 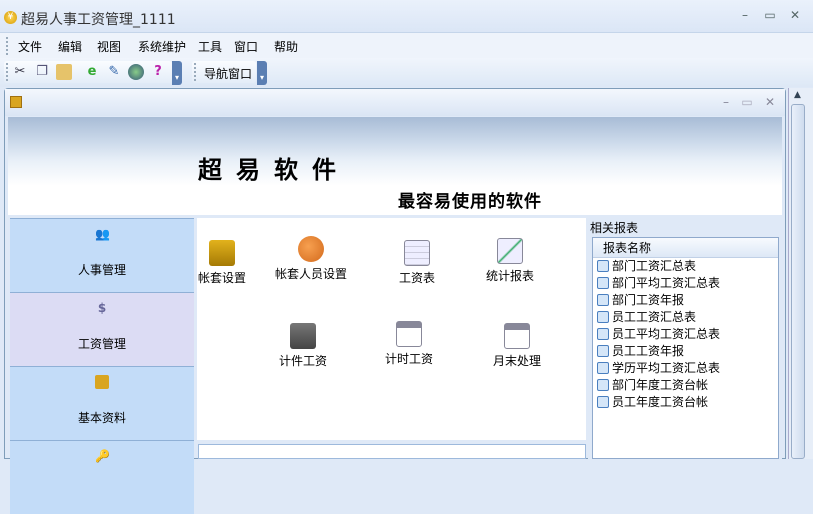 I want to click on chart-icon, so click(x=510, y=251).